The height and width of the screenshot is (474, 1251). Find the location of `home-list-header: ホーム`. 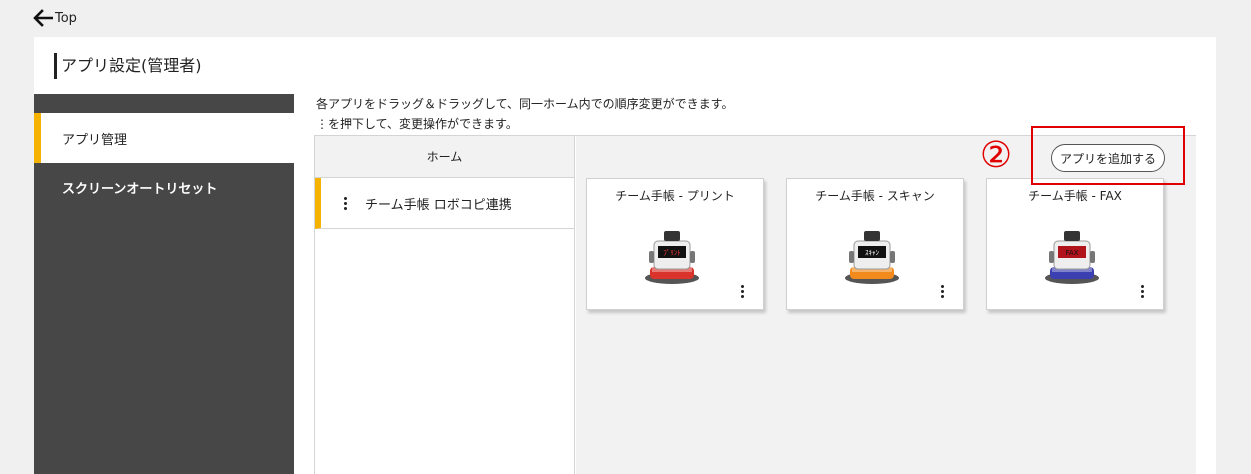

home-list-header: ホーム is located at coordinates (444, 157).